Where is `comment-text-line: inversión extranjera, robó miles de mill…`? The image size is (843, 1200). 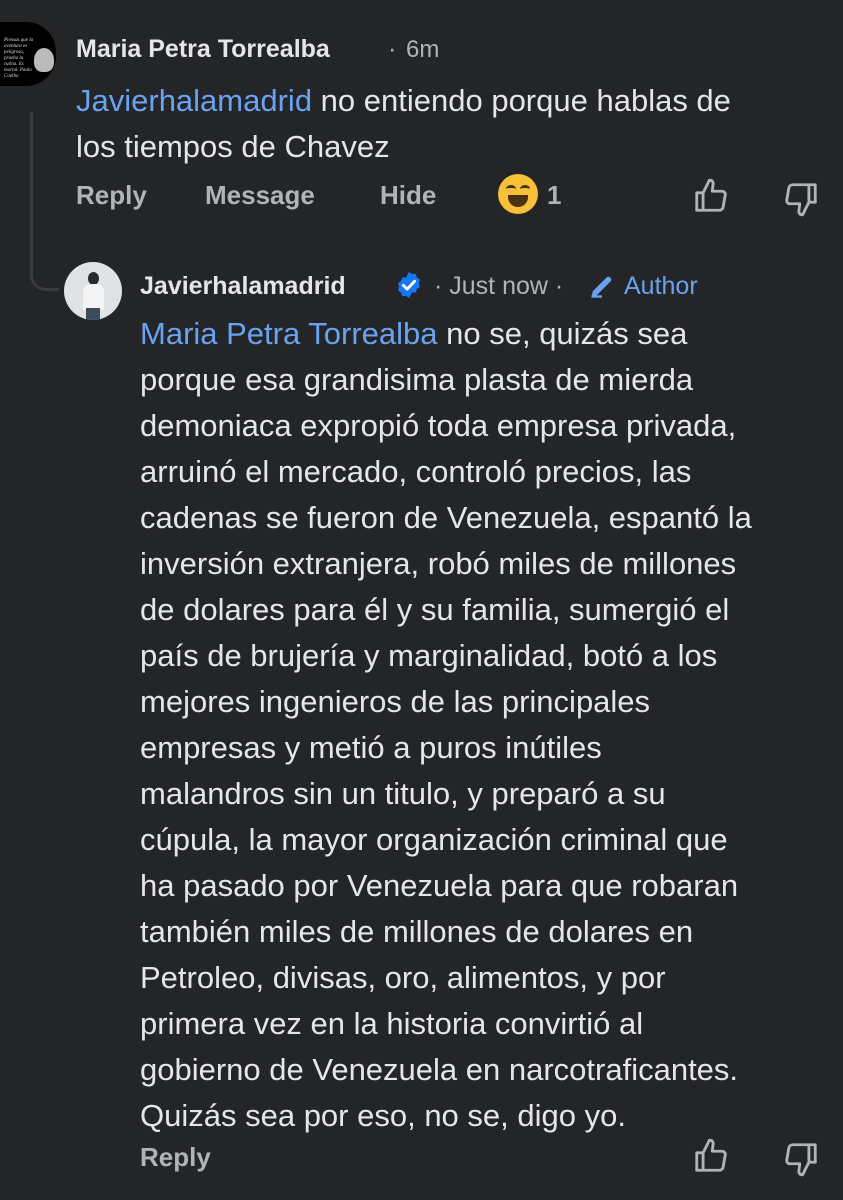
comment-text-line: inversión extranjera, robó miles de mill… is located at coordinates (438, 563).